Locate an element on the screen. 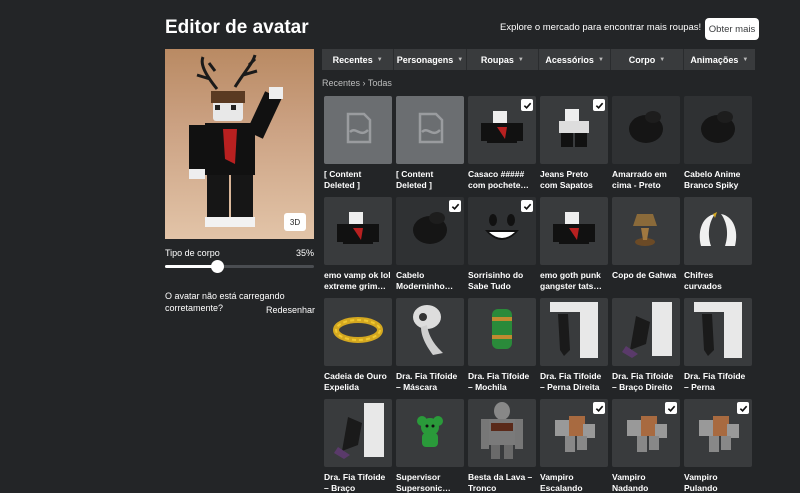 Image resolution: width=800 pixels, height=493 pixels. item-card: Vampiro Escalando is located at coordinates (574, 446).